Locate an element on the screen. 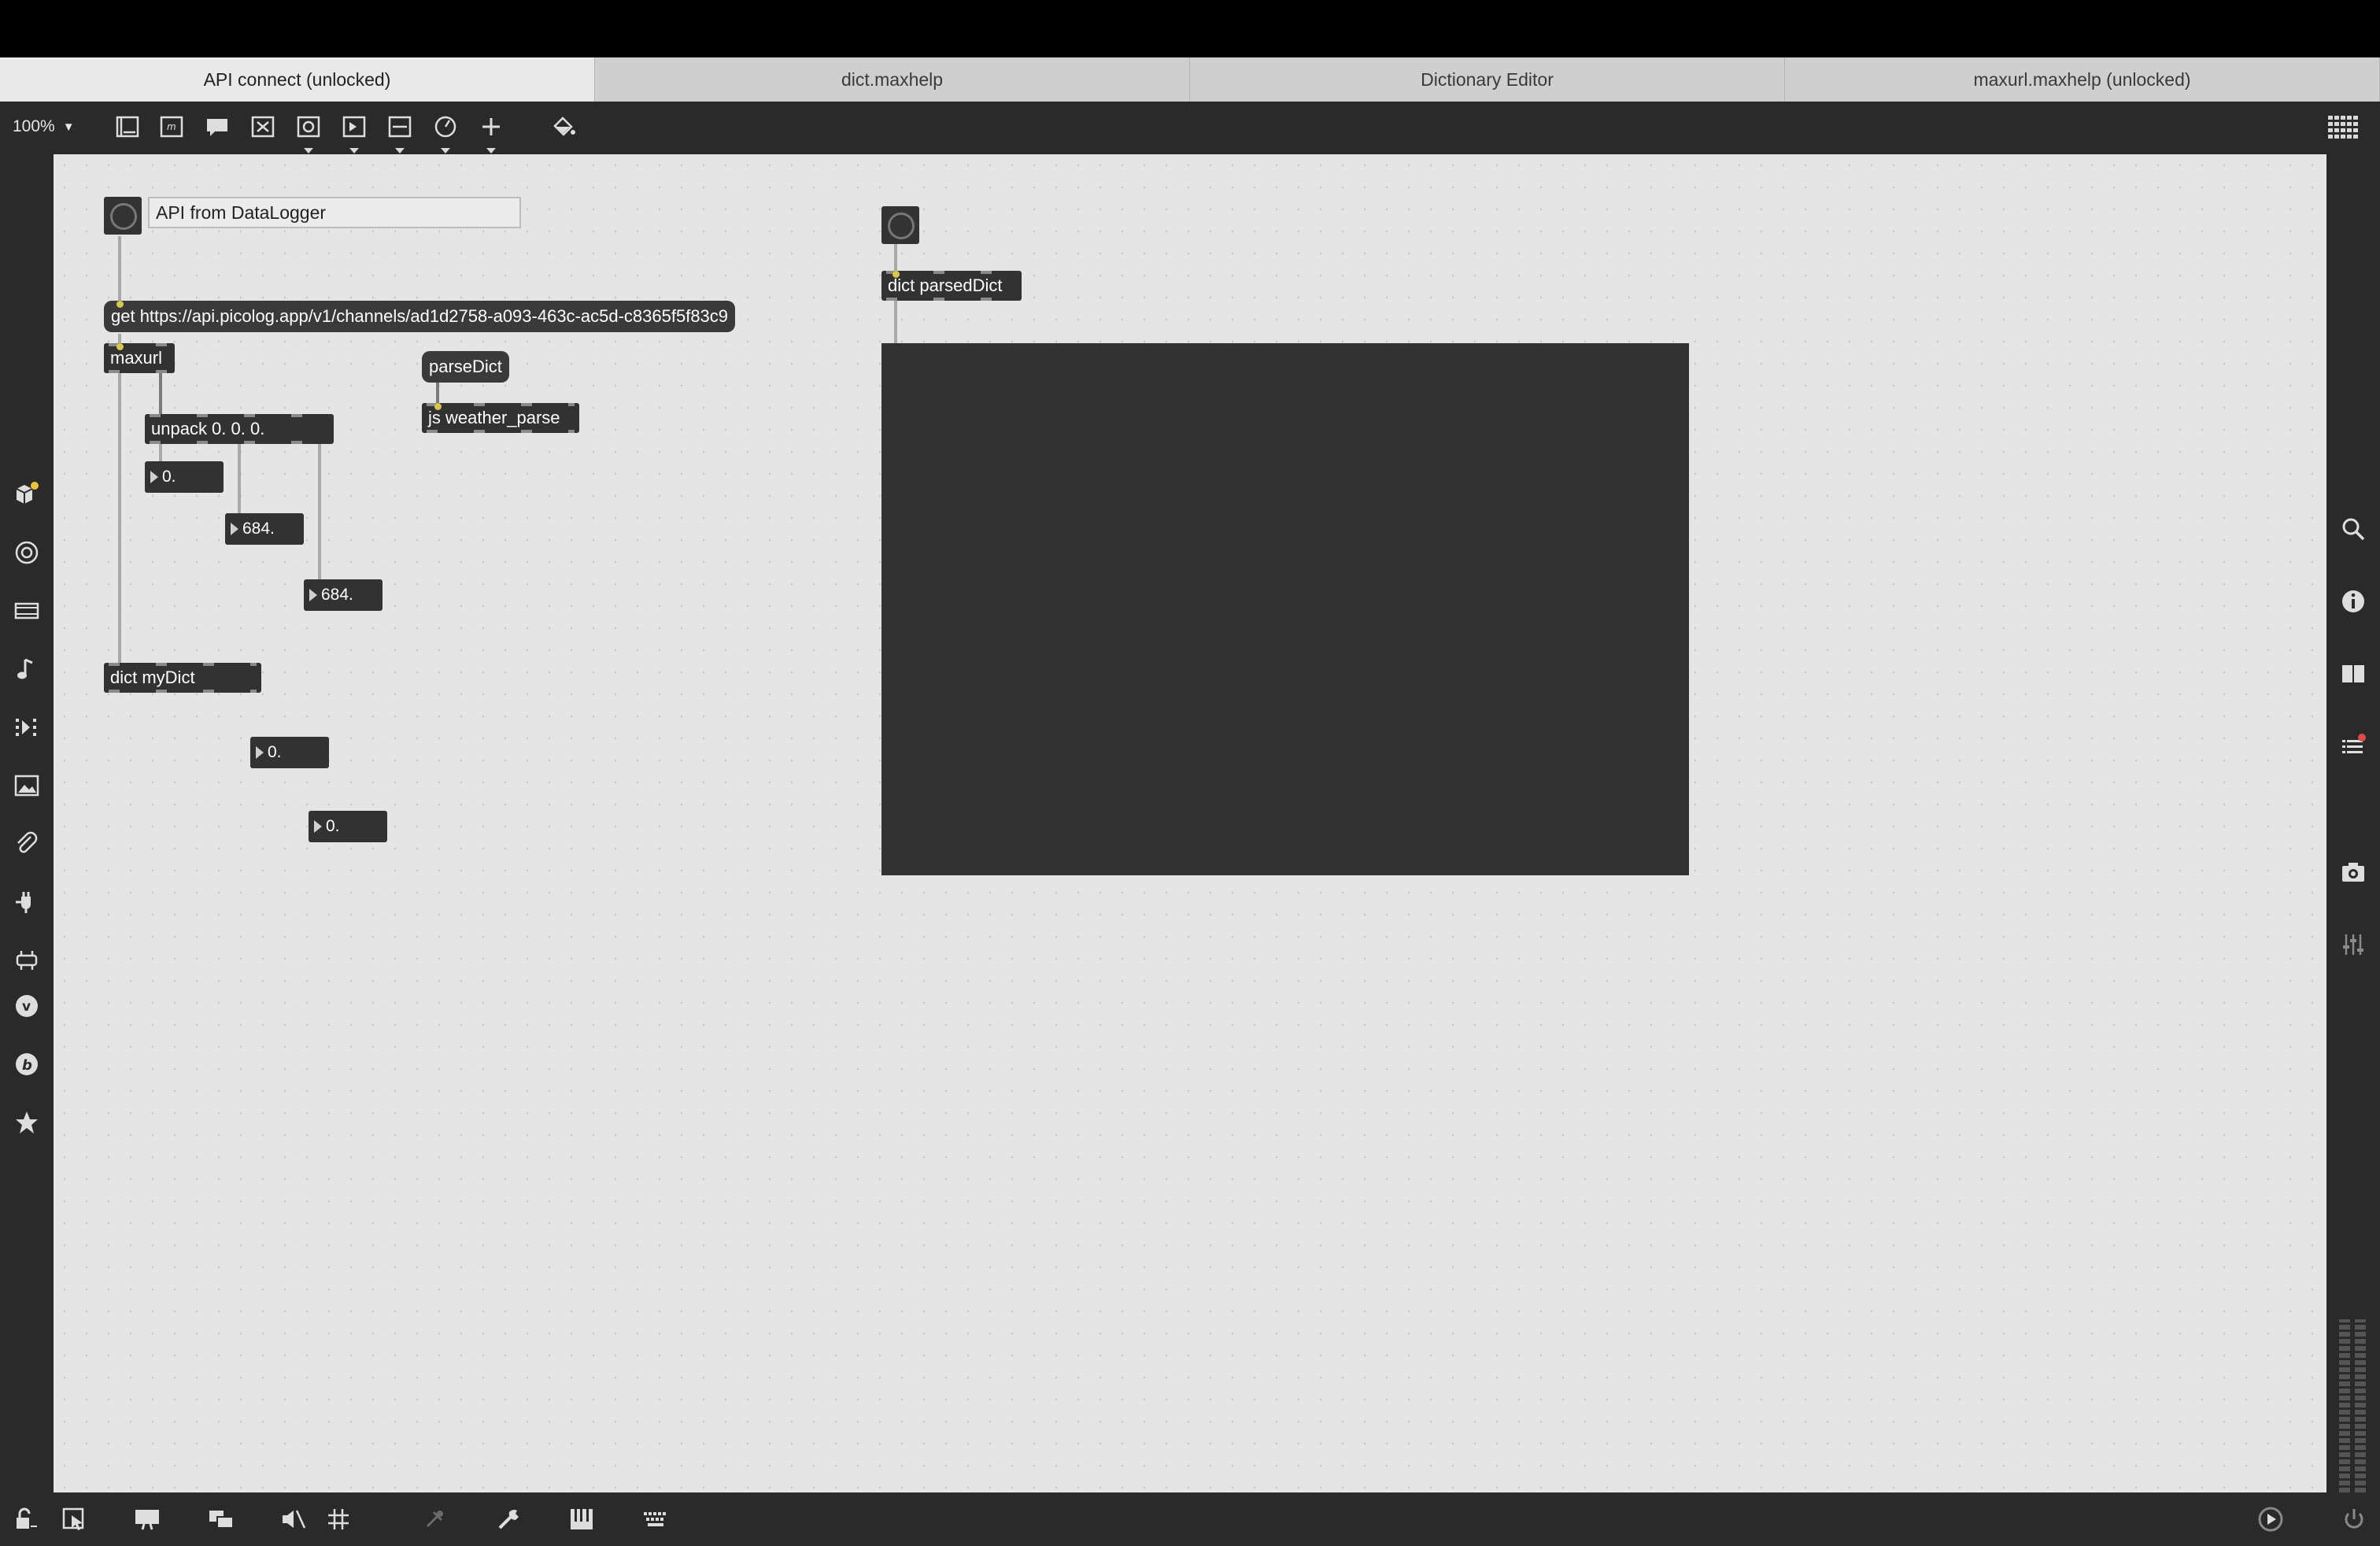  grid-snap-icon is located at coordinates (339, 1519).